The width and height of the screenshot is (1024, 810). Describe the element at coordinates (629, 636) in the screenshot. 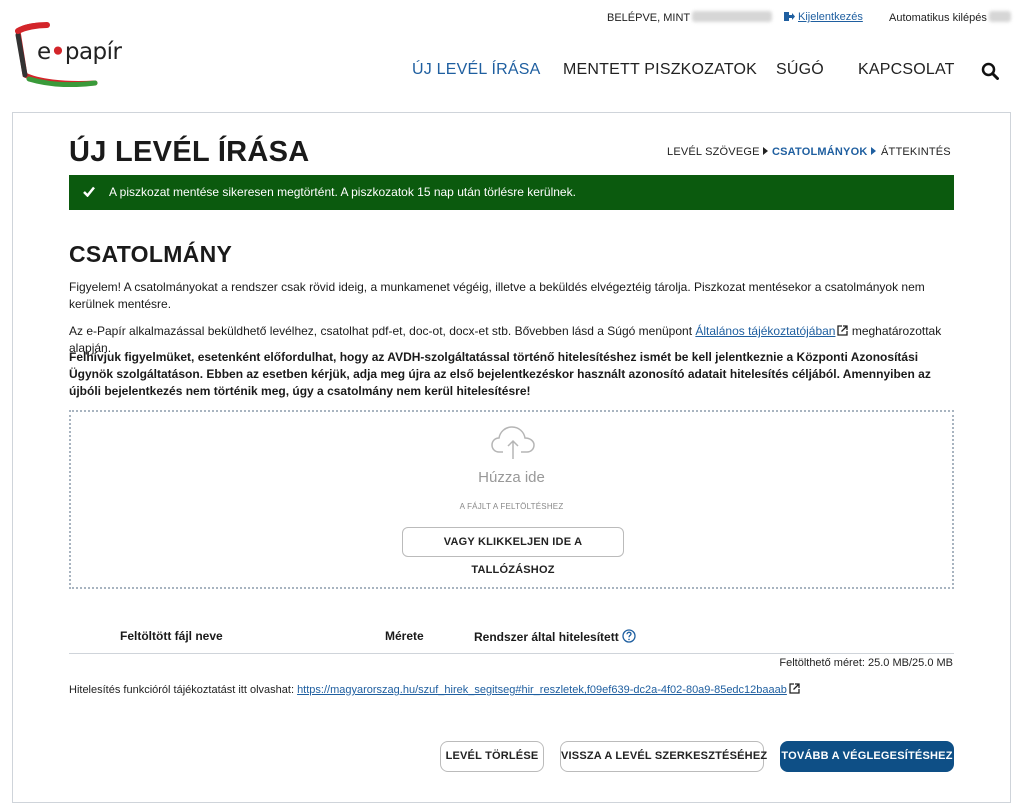

I see `help-icon` at that location.